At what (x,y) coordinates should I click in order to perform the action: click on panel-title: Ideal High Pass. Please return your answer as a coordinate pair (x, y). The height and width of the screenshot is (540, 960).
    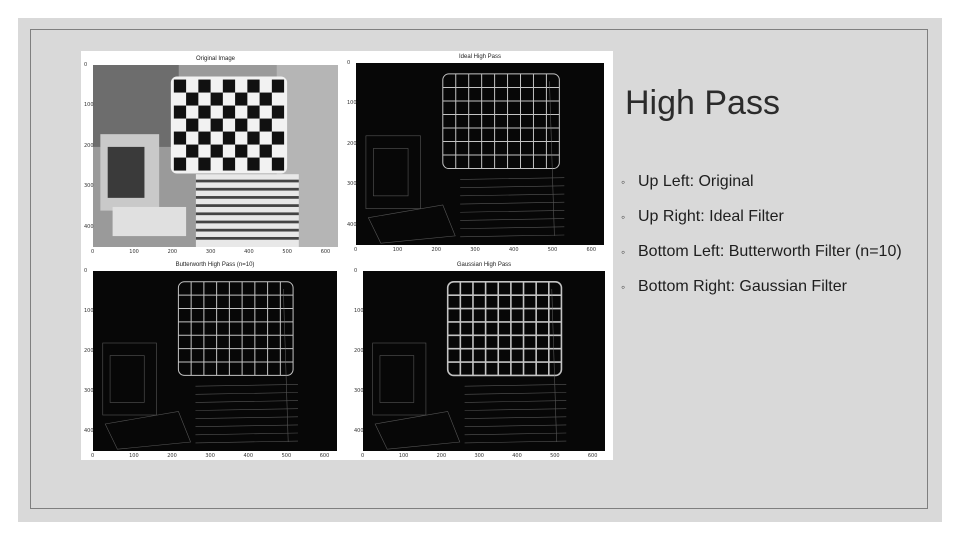
    Looking at the image, I should click on (480, 57).